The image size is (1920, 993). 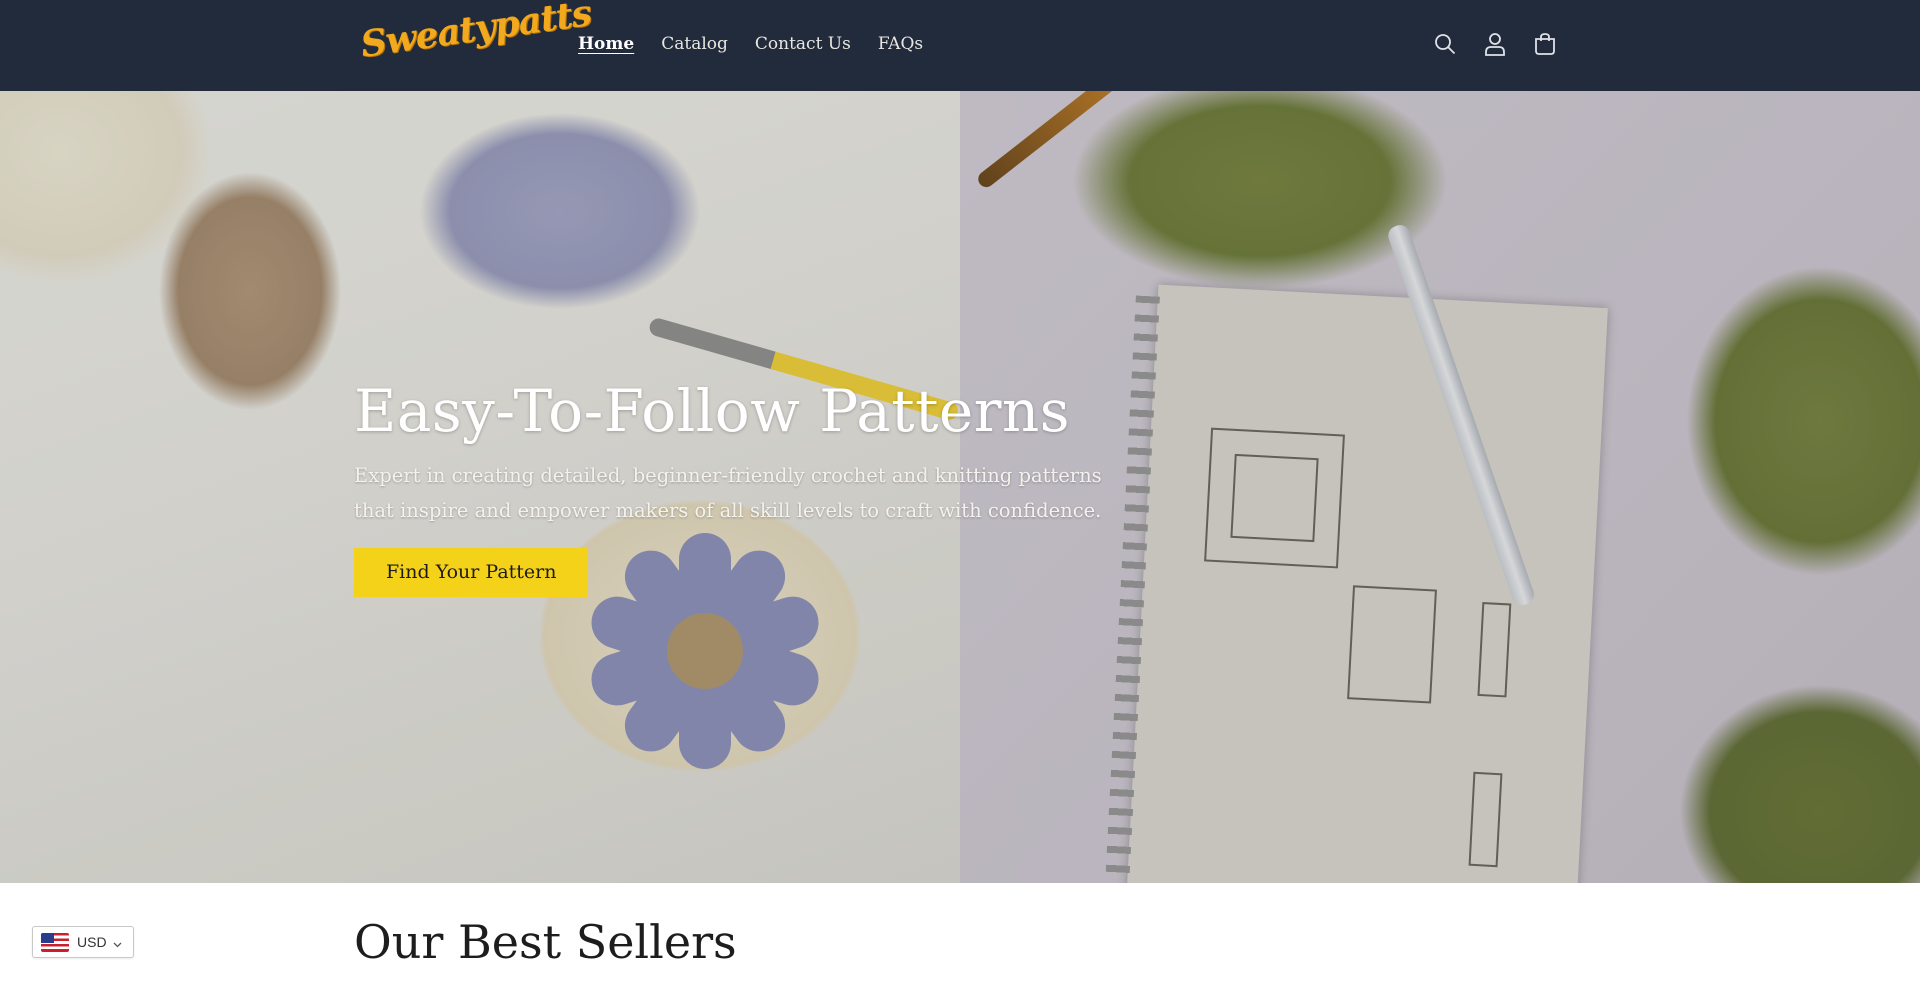 I want to click on best-sellers-title: Our Best Sellers, so click(x=545, y=942).